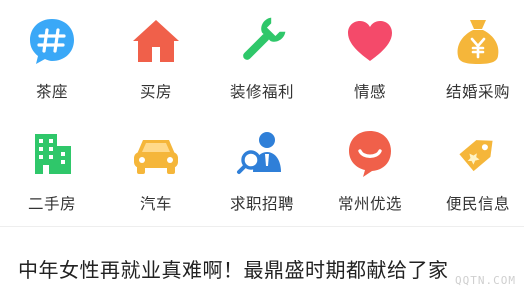 The image size is (524, 291). Describe the element at coordinates (261, 204) in the screenshot. I see `grid-item-label: 求职招聘` at that location.